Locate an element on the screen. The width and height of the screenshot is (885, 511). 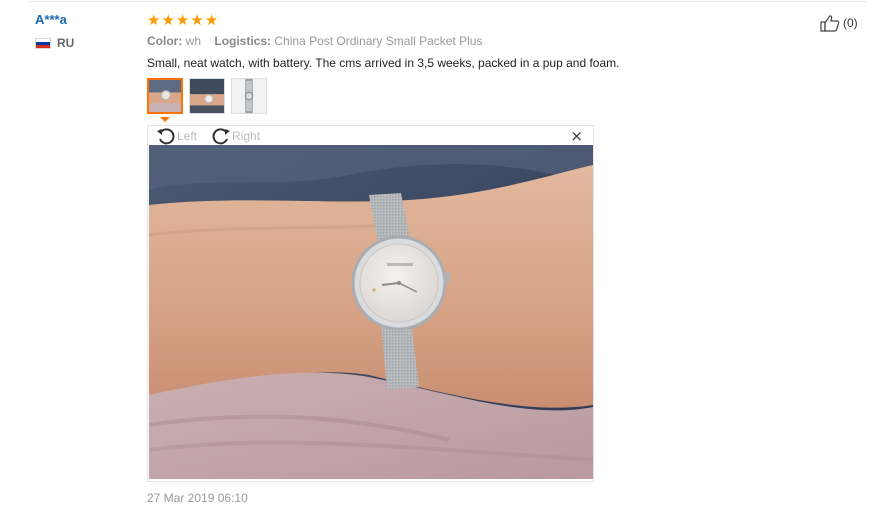
thumbs-up-icon is located at coordinates (830, 23).